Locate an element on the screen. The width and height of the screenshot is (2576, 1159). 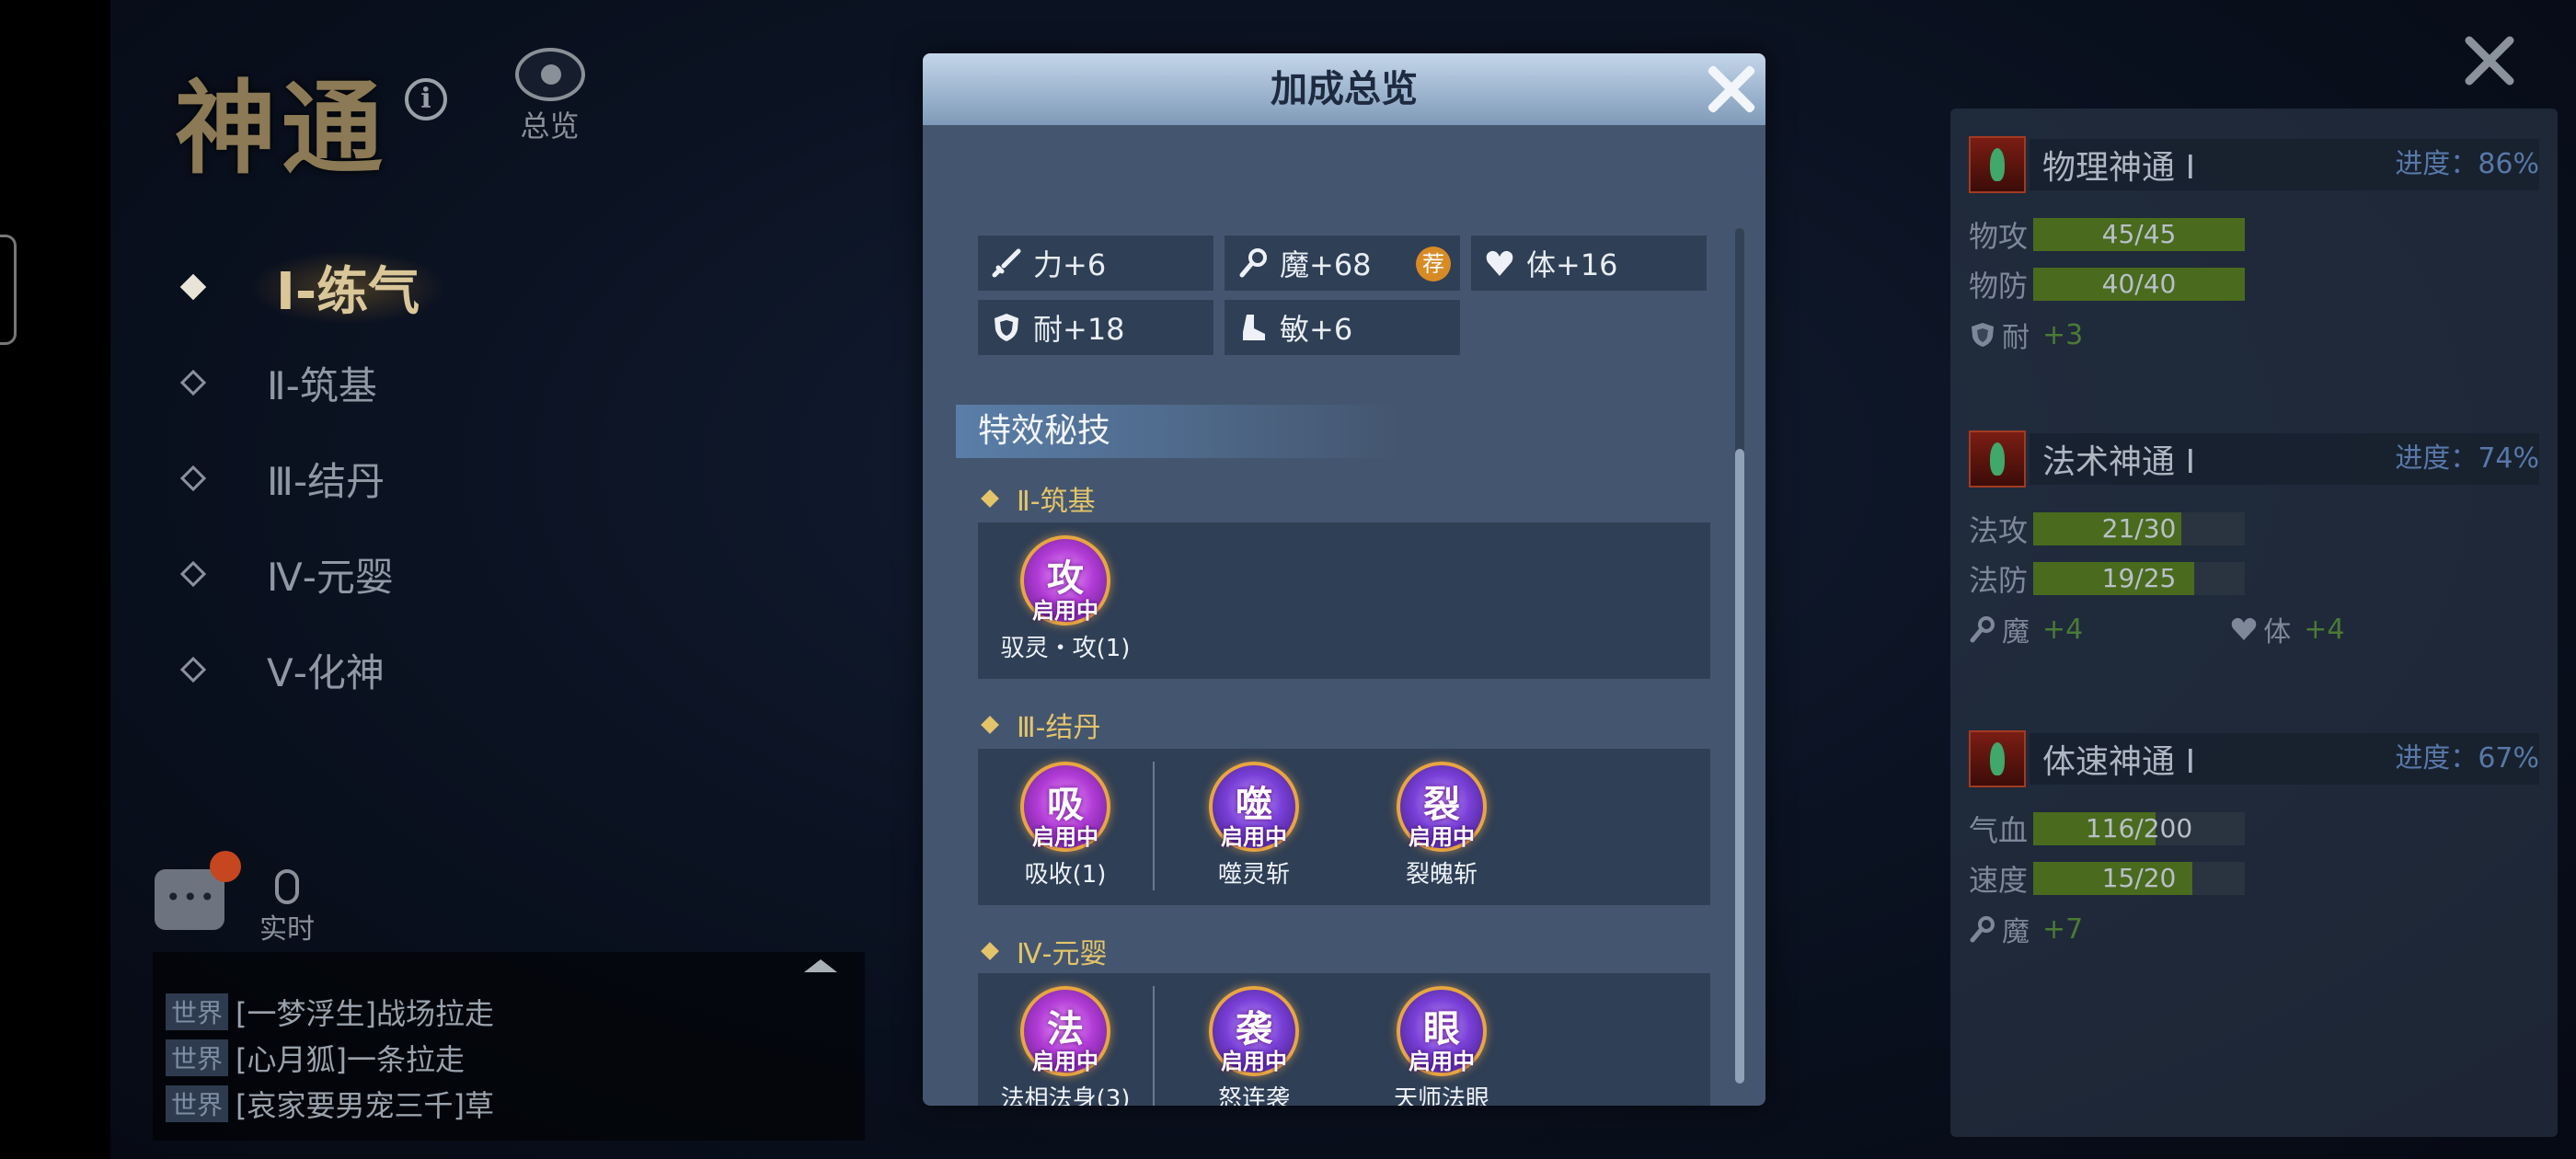
skill-item: 裂启用中 裂魄斩 is located at coordinates (1441, 825).